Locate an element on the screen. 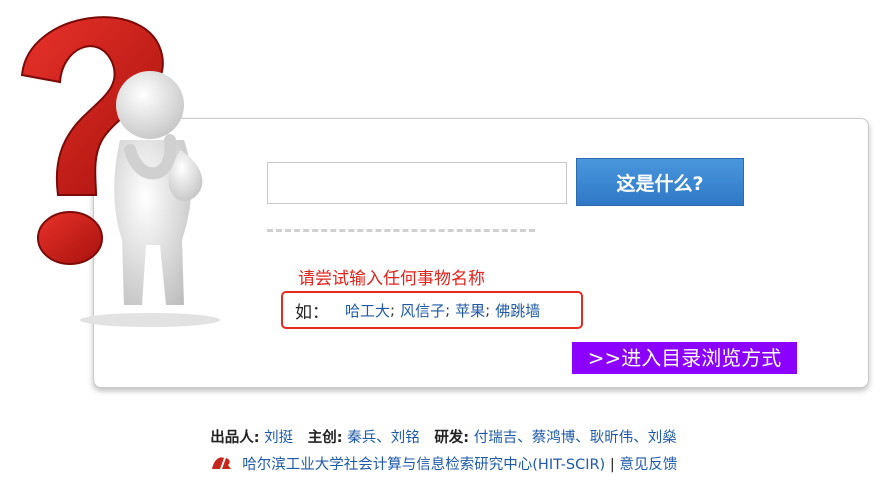  examples-box: 如： 哈工大; 风信子; 苹果; 佛跳墙 is located at coordinates (432, 310).